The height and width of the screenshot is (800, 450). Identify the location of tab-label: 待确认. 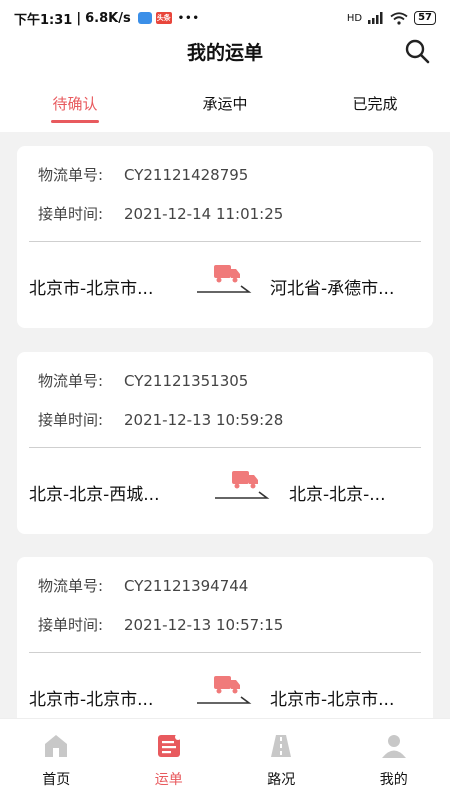
(75, 104).